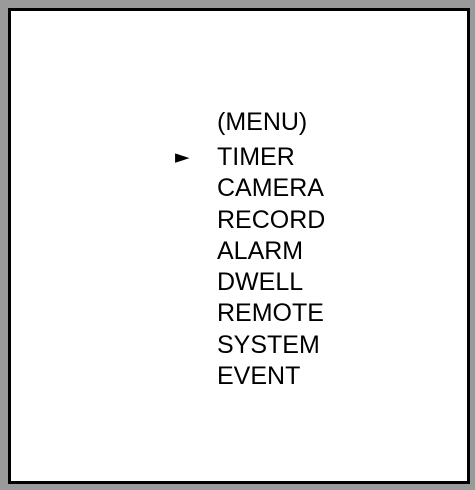 Image resolution: width=475 pixels, height=490 pixels. I want to click on menu-item-record: RECORD, so click(271, 220).